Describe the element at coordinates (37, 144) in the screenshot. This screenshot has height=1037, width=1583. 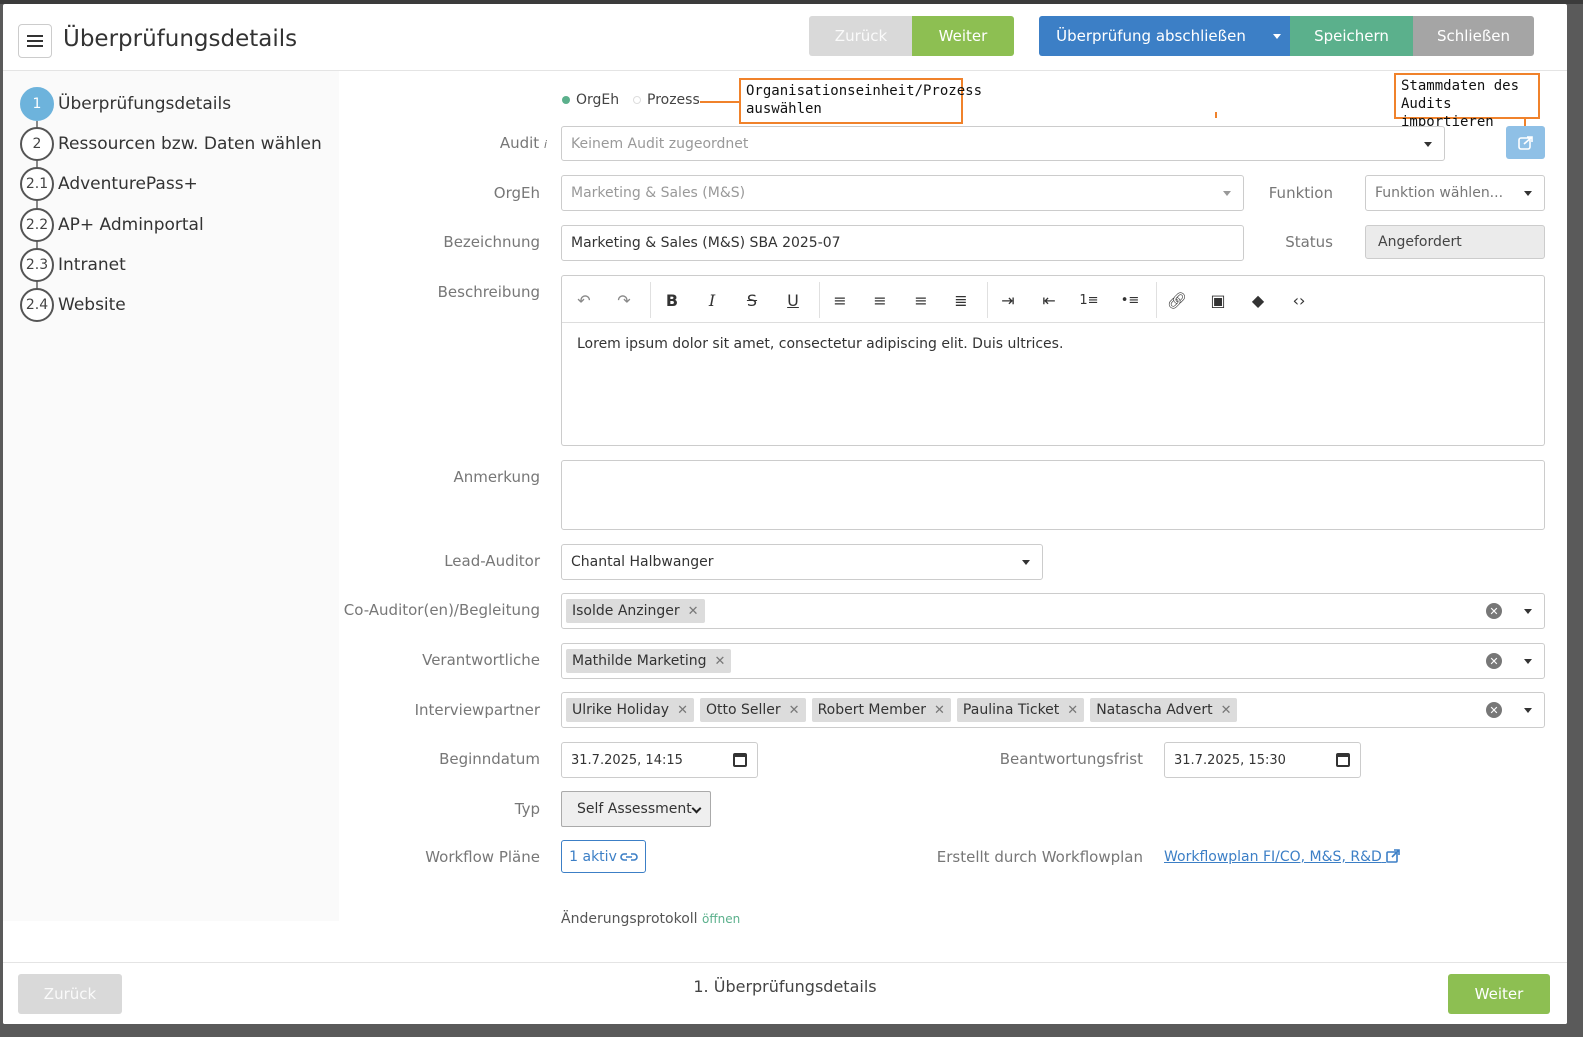
I see `step-number: 2` at that location.